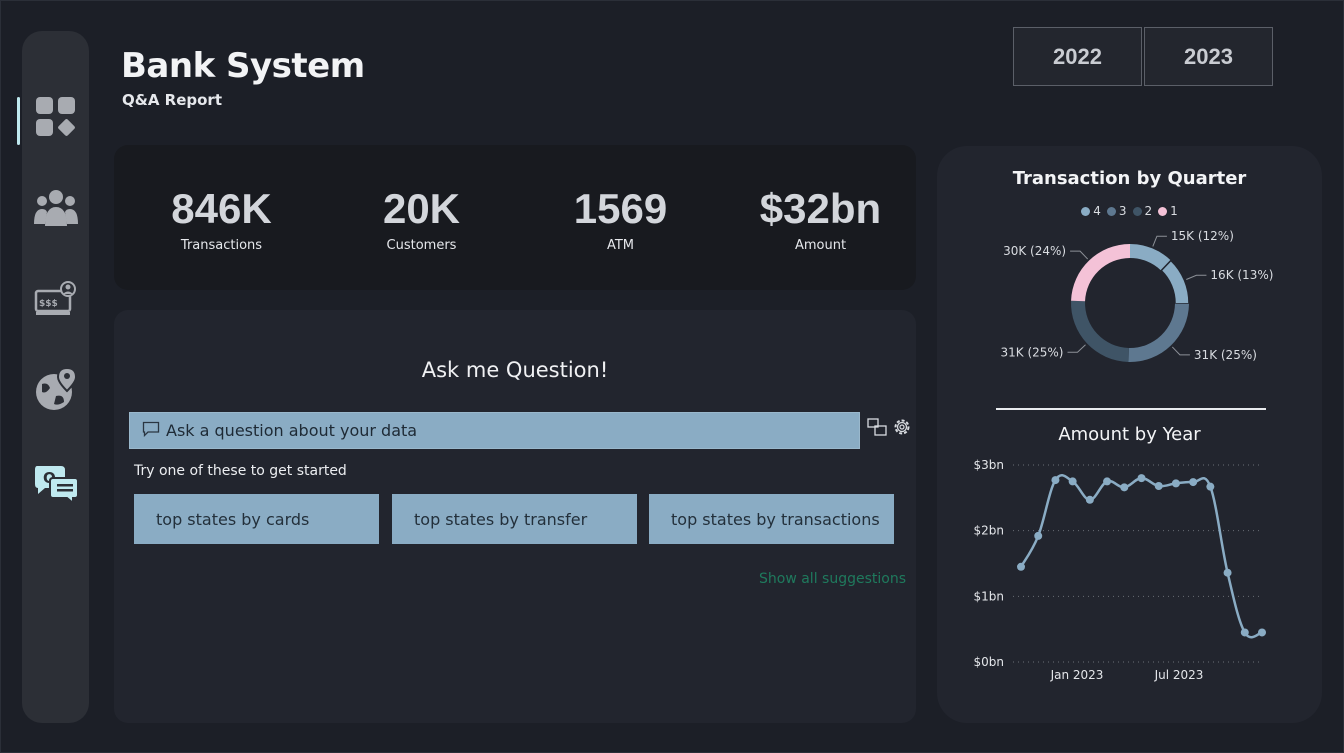  Describe the element at coordinates (620, 208) in the screenshot. I see `kpi-value: 1569` at that location.